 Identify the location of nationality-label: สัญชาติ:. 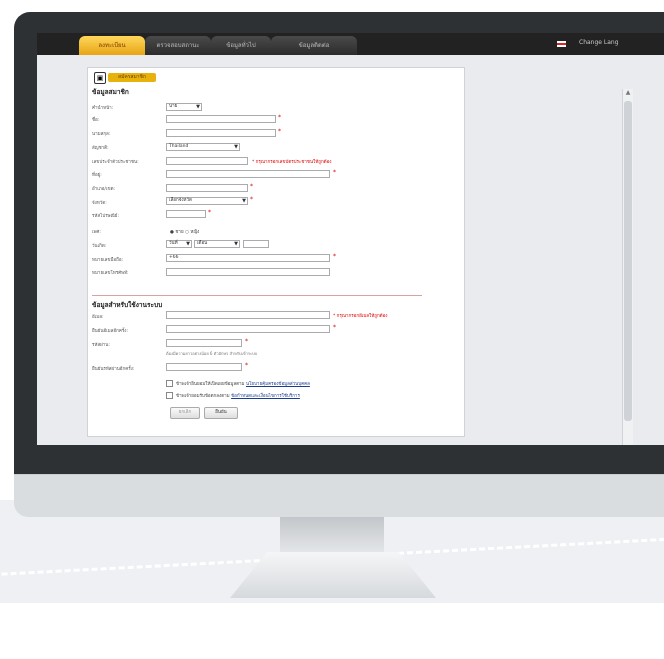
(100, 148).